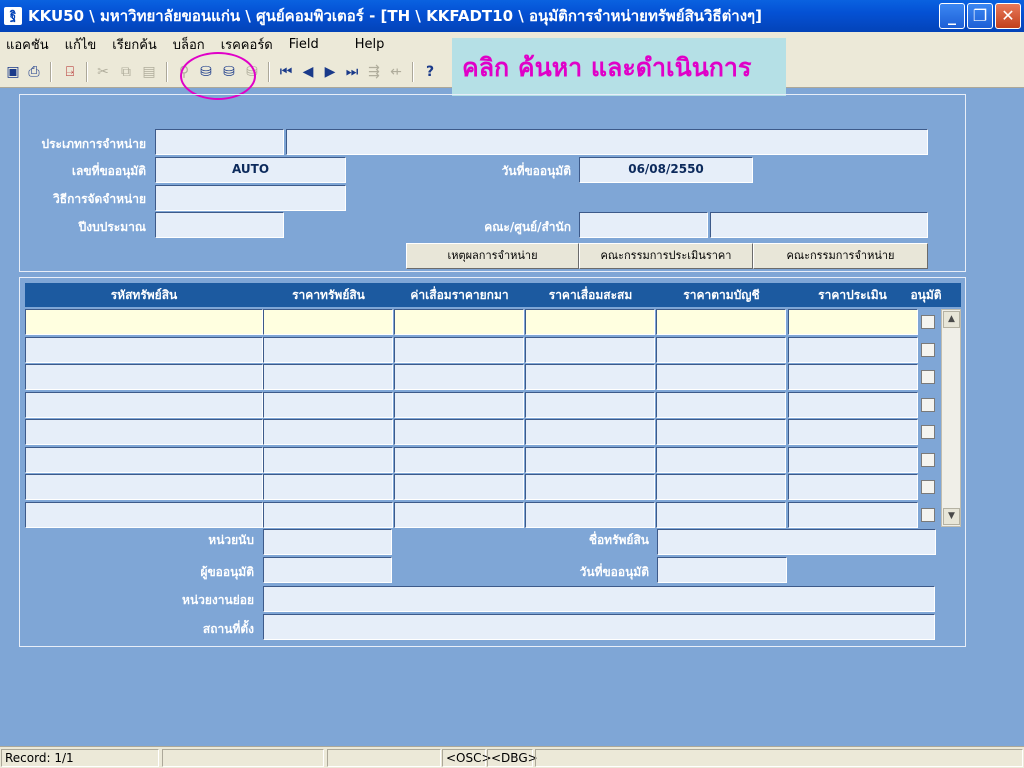  Describe the element at coordinates (430, 72) in the screenshot. I see `help-icon: ?` at that location.